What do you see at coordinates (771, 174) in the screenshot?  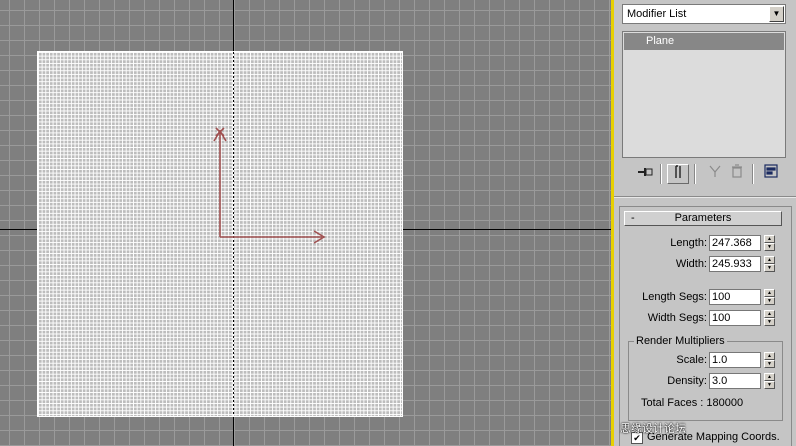 I see `configure-modifier-sets-icon` at bounding box center [771, 174].